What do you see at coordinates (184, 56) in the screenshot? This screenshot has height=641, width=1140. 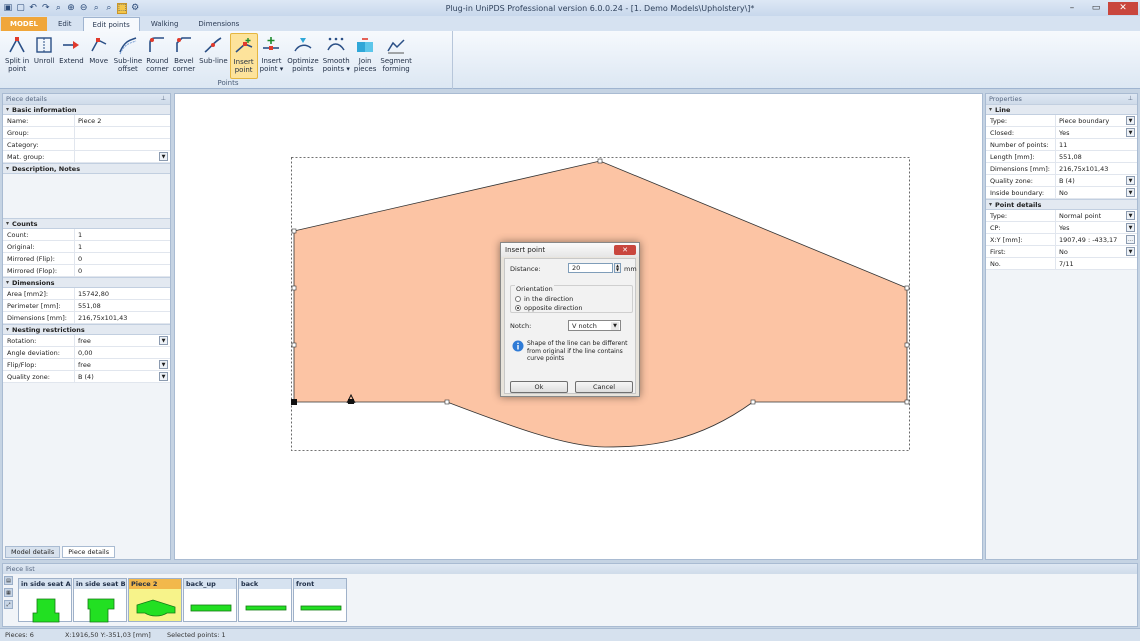 I see `bevel-corner-button: Bevel corner` at bounding box center [184, 56].